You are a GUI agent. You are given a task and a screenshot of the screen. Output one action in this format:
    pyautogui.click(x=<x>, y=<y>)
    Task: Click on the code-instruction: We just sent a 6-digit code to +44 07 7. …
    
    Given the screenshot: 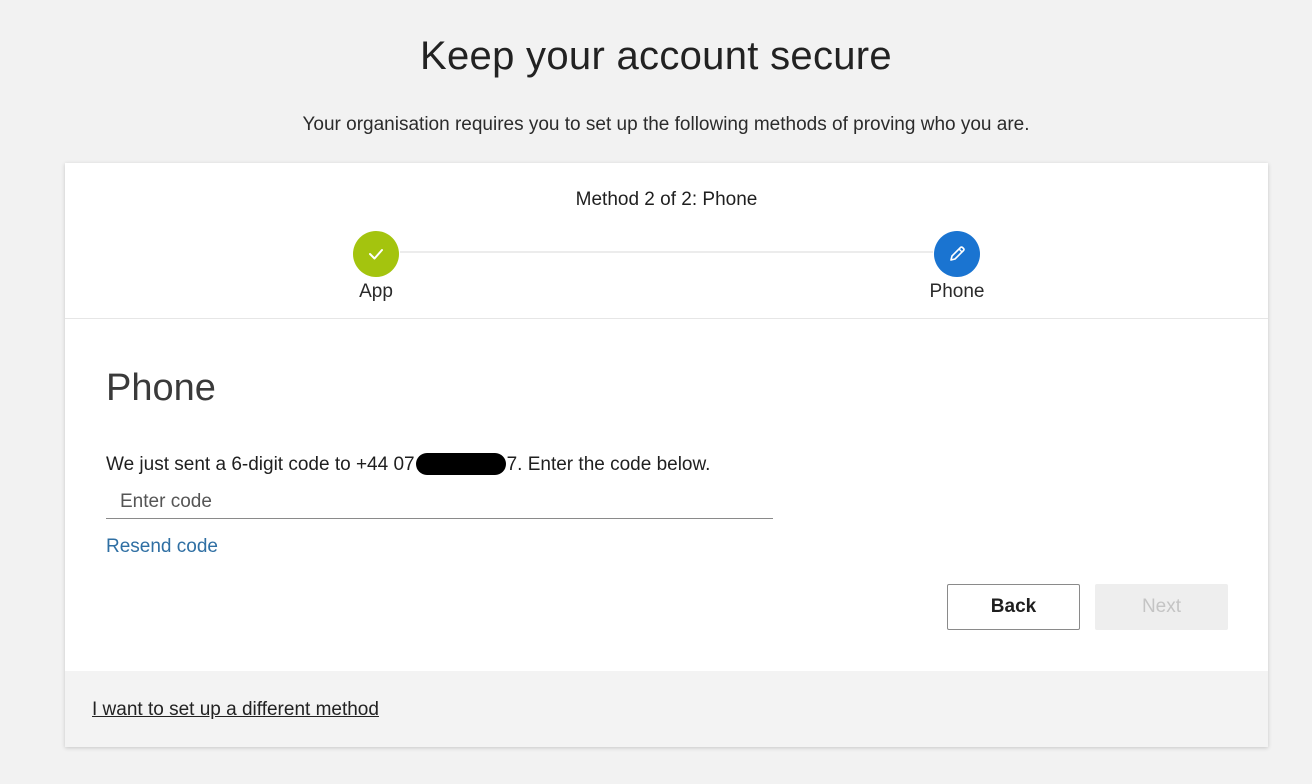 What is the action you would take?
    pyautogui.click(x=408, y=464)
    